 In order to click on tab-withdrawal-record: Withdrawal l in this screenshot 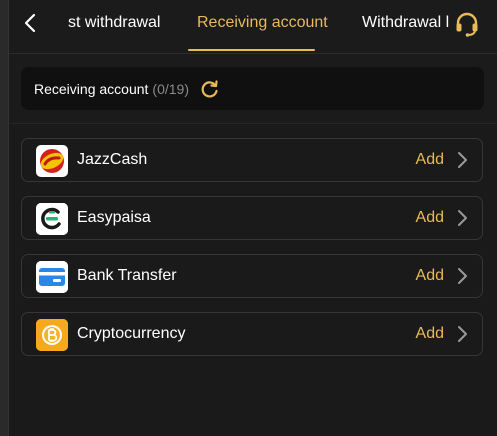, I will do `click(405, 27)`.